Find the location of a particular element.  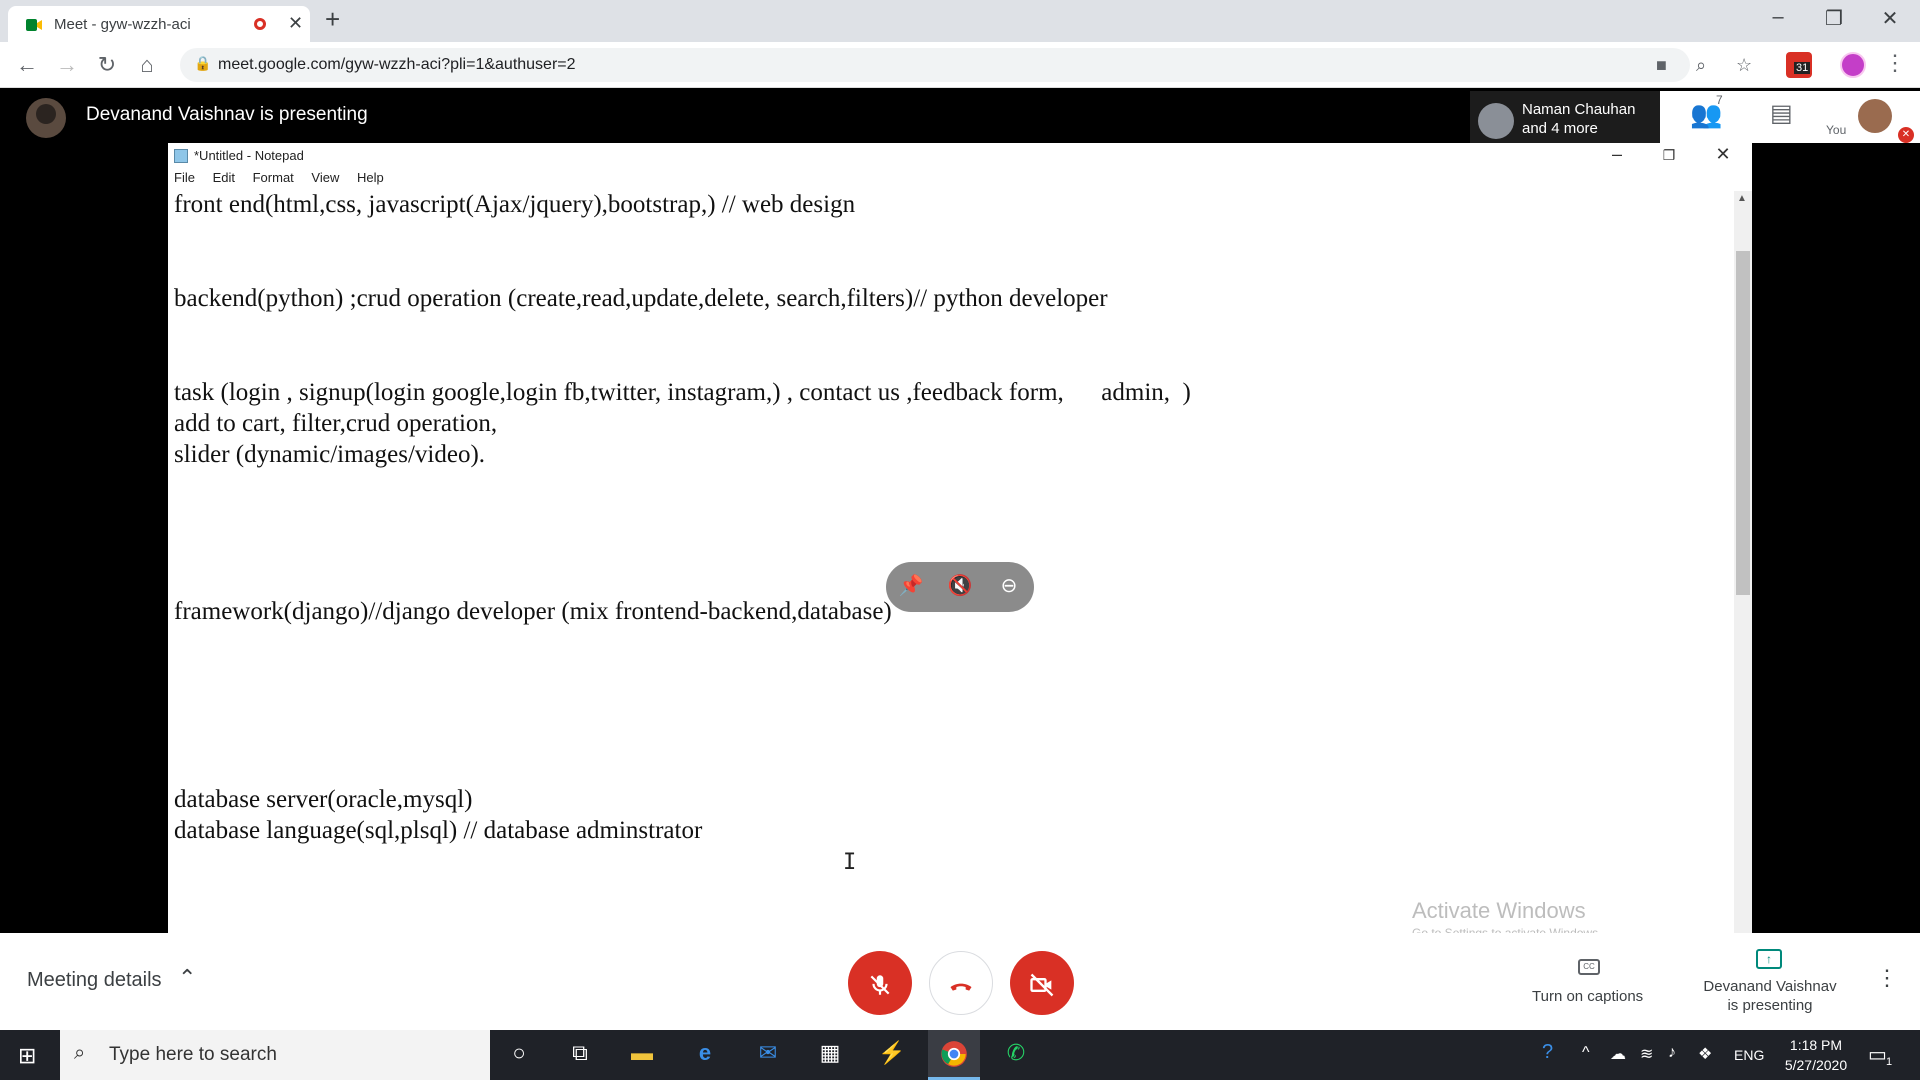

recording-indicator-icon is located at coordinates (260, 24).